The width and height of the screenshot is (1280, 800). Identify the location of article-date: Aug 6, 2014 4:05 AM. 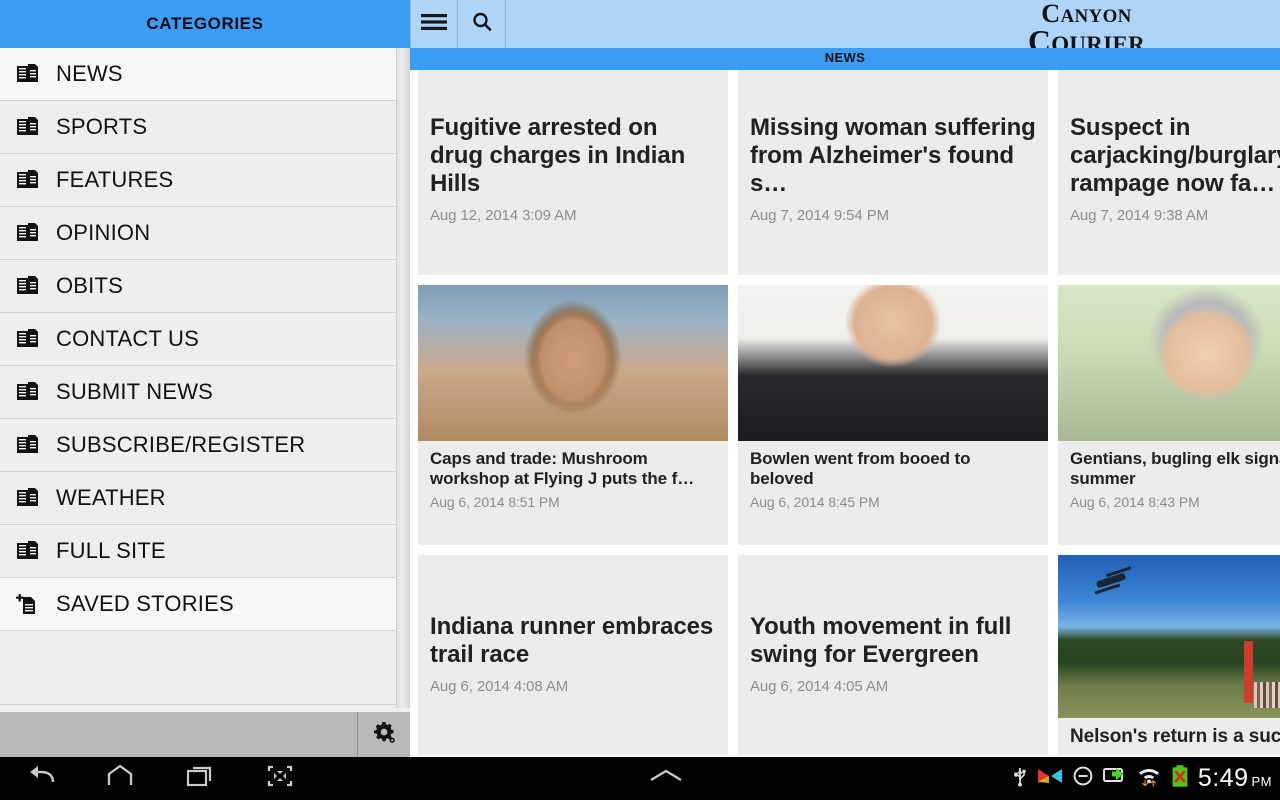
(819, 687).